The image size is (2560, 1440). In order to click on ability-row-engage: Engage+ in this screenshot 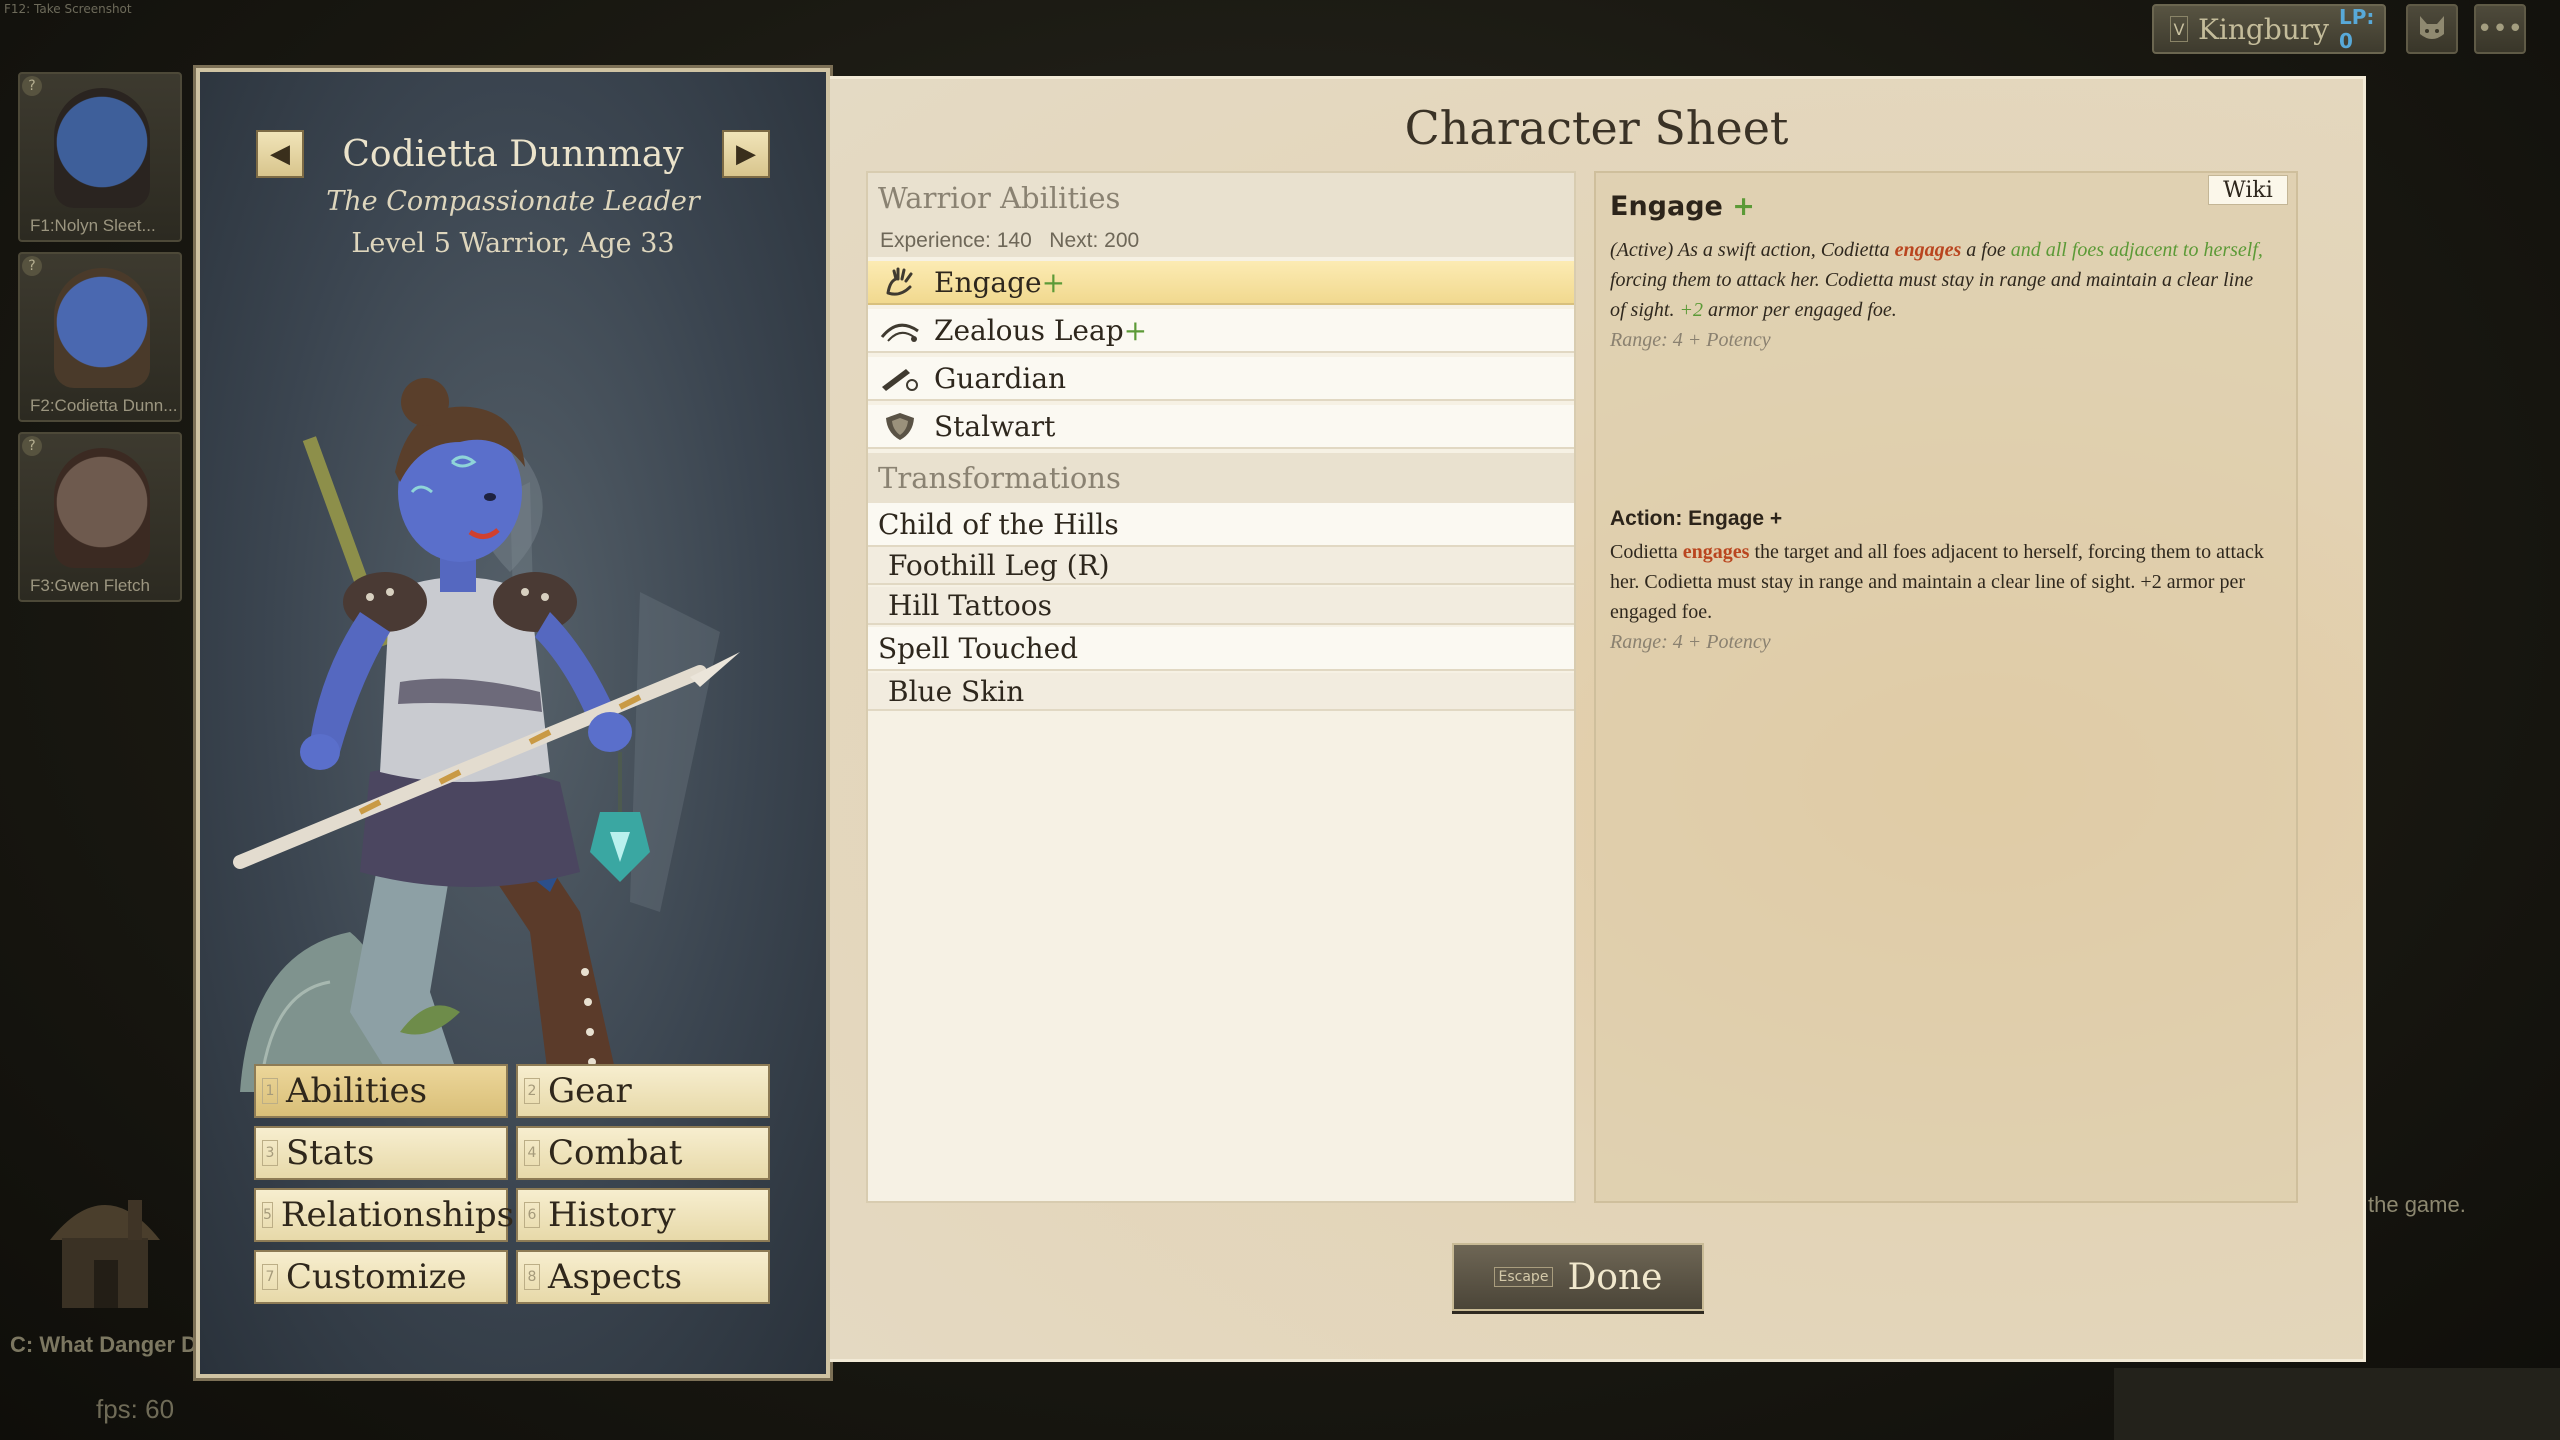, I will do `click(1221, 283)`.